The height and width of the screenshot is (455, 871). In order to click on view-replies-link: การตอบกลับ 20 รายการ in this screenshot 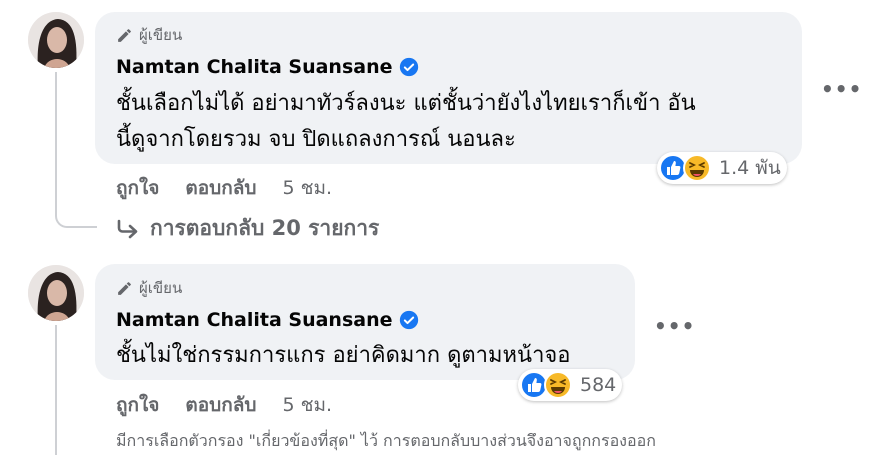, I will do `click(247, 228)`.